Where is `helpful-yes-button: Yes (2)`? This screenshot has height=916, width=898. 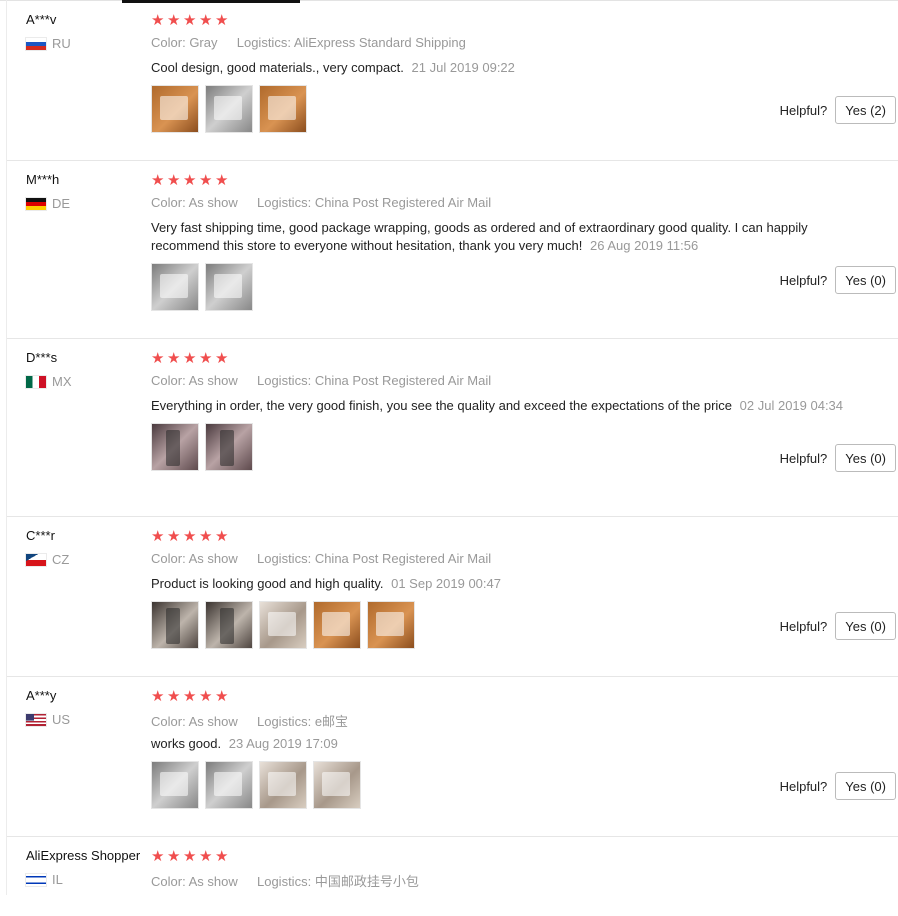 helpful-yes-button: Yes (2) is located at coordinates (865, 110).